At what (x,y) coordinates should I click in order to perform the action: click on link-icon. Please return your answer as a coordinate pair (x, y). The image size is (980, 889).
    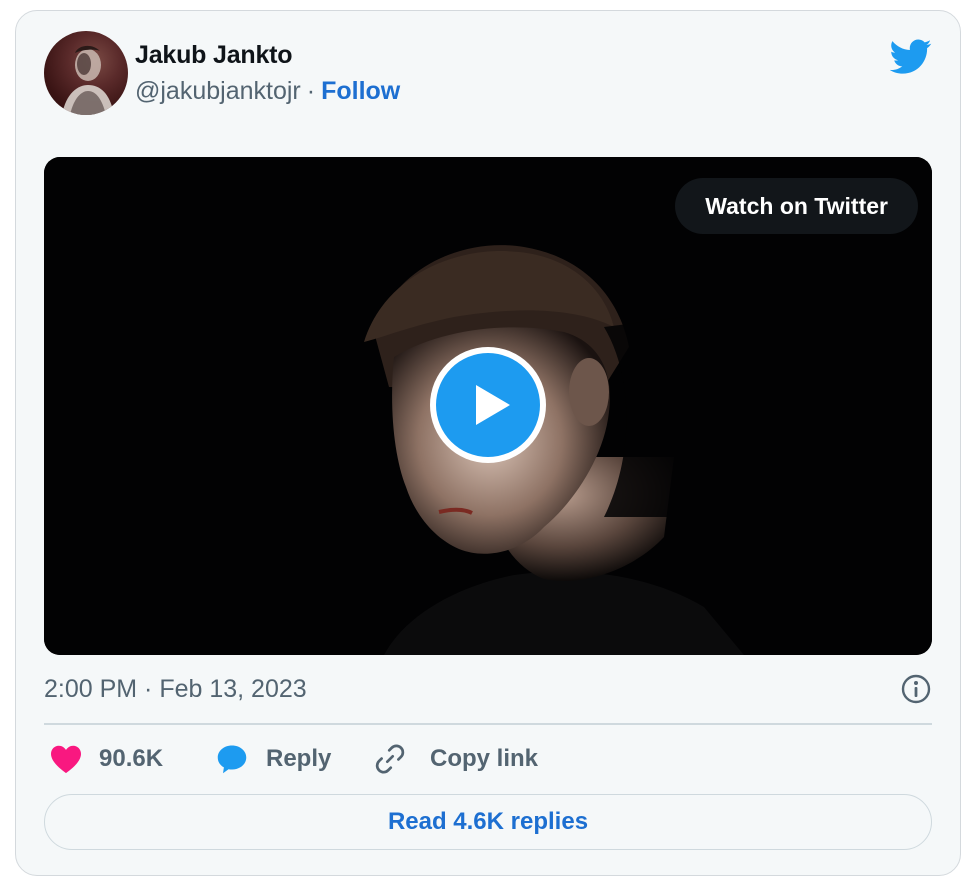
    Looking at the image, I should click on (390, 759).